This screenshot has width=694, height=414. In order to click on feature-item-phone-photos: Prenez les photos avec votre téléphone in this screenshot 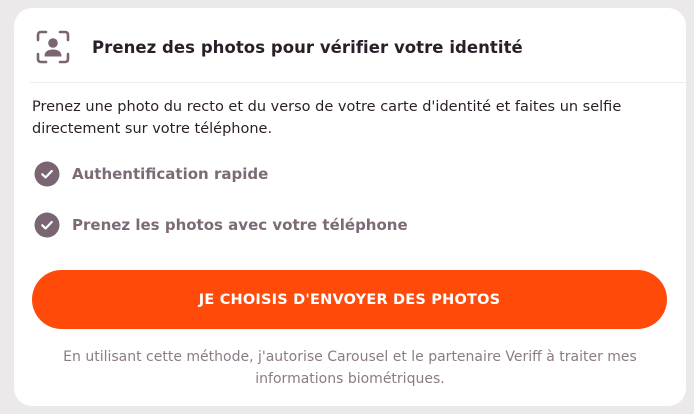, I will do `click(221, 225)`.